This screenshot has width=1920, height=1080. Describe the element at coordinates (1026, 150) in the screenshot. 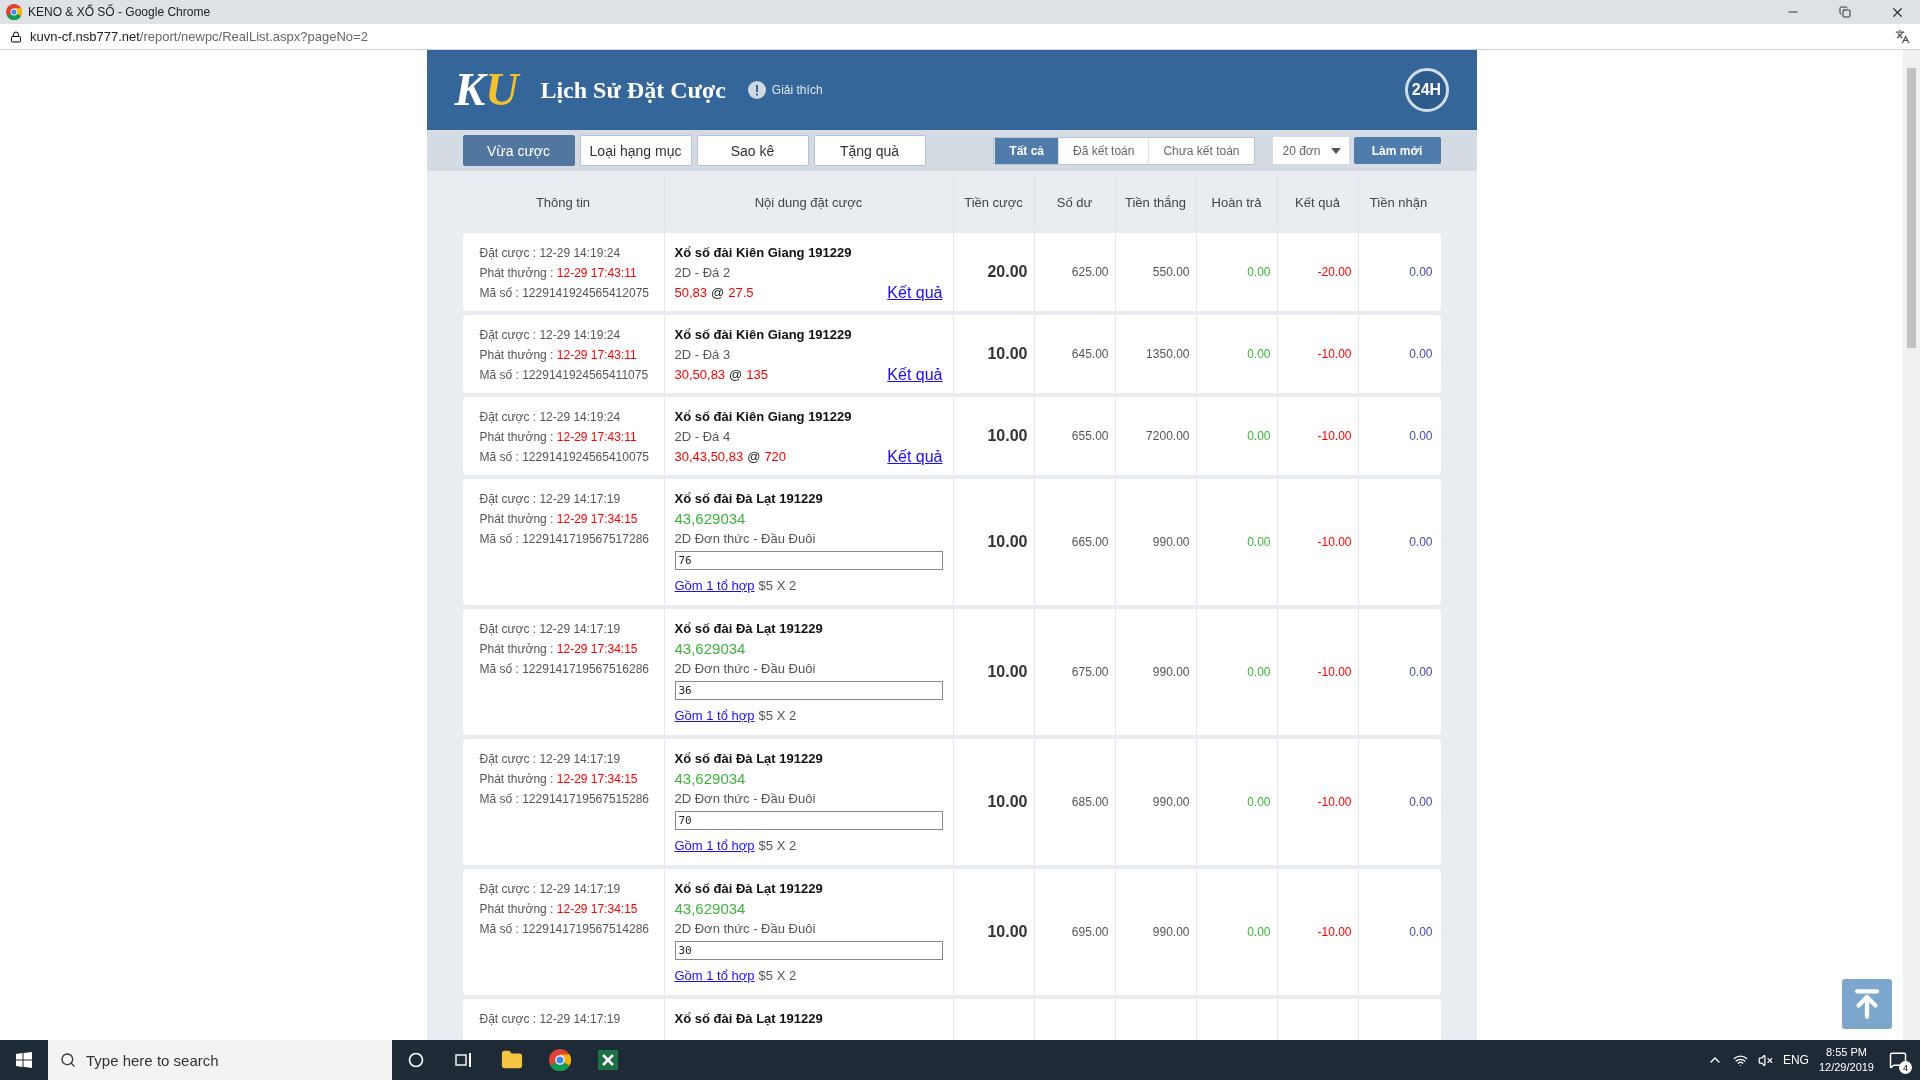

I see `filter-tab: Tất cả` at that location.